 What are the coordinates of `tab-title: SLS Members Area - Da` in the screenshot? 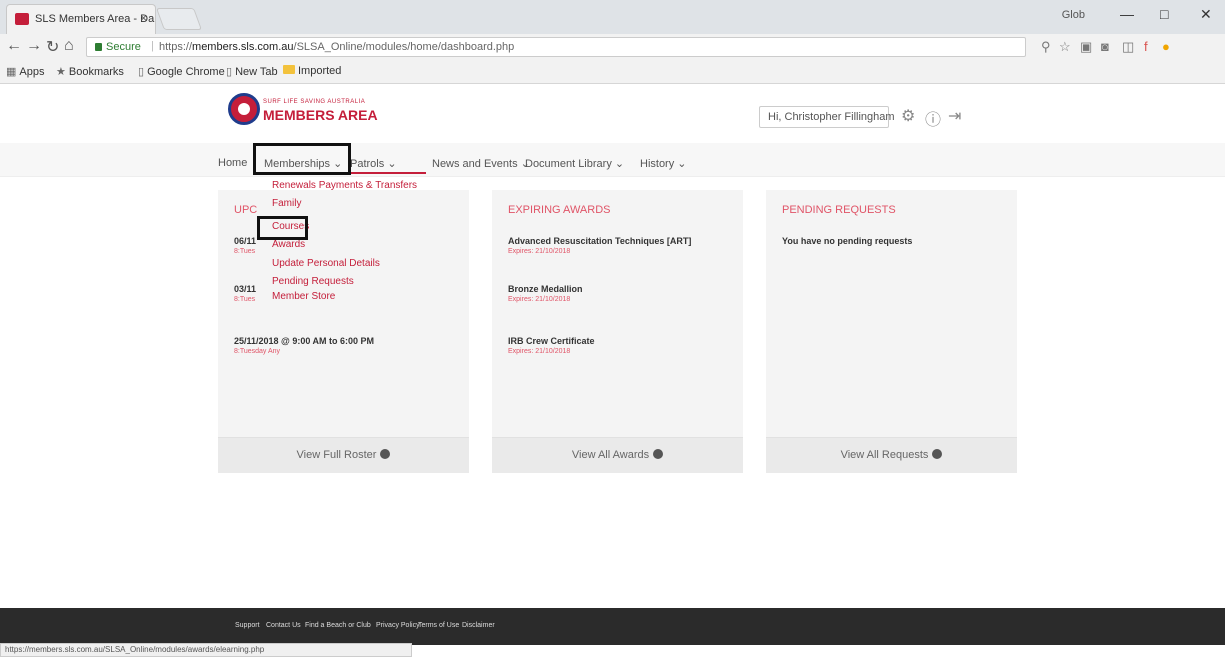 It's located at (95, 19).